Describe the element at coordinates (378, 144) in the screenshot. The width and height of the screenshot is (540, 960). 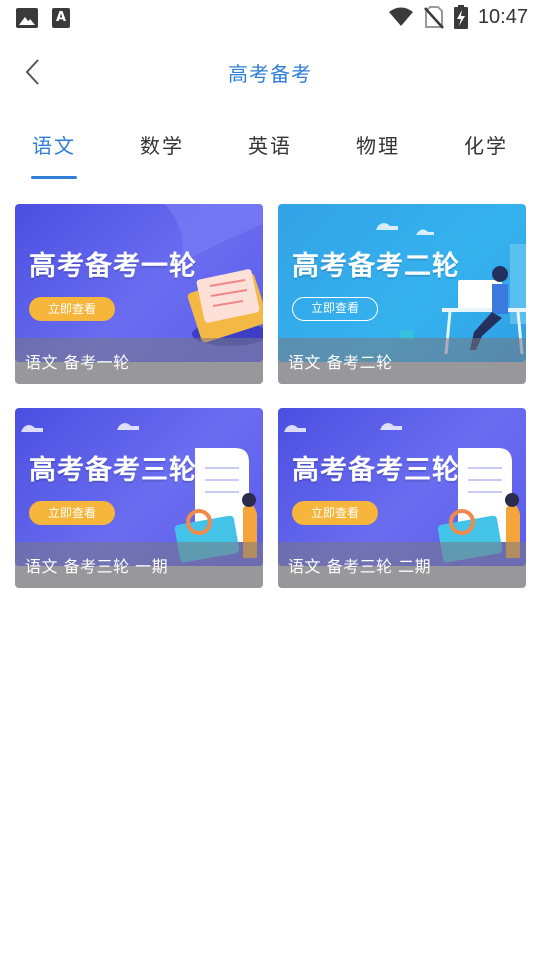
I see `tab-physics: 物理` at that location.